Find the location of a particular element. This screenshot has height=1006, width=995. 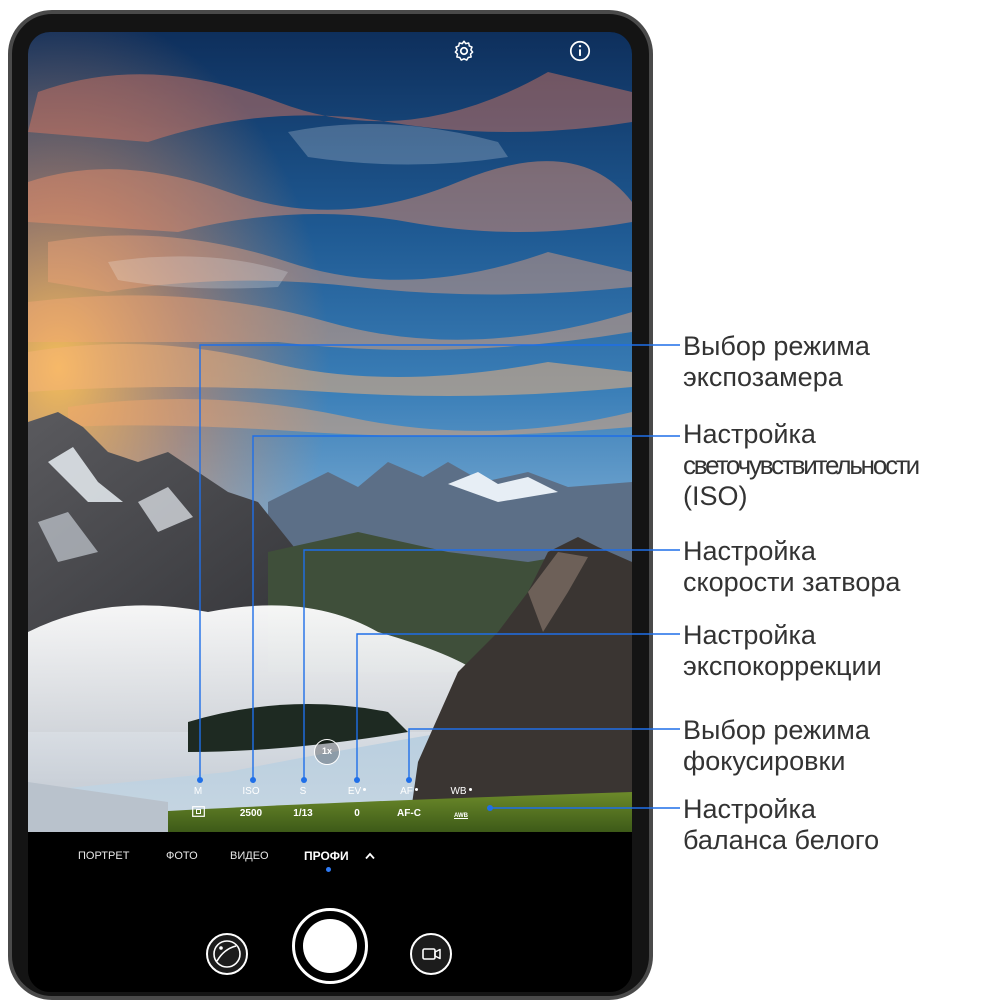

wb-value: AWB is located at coordinates (461, 816).